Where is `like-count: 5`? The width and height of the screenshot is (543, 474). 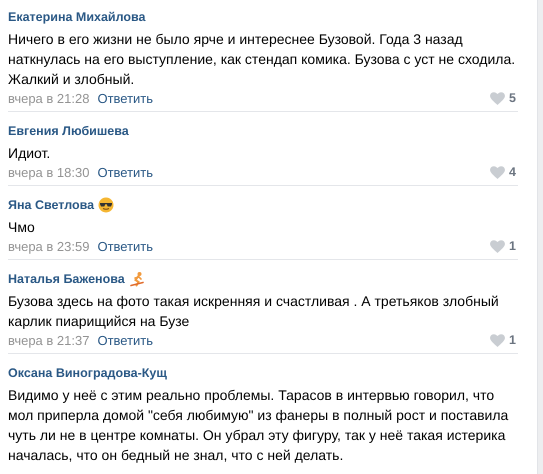
like-count: 5 is located at coordinates (512, 98).